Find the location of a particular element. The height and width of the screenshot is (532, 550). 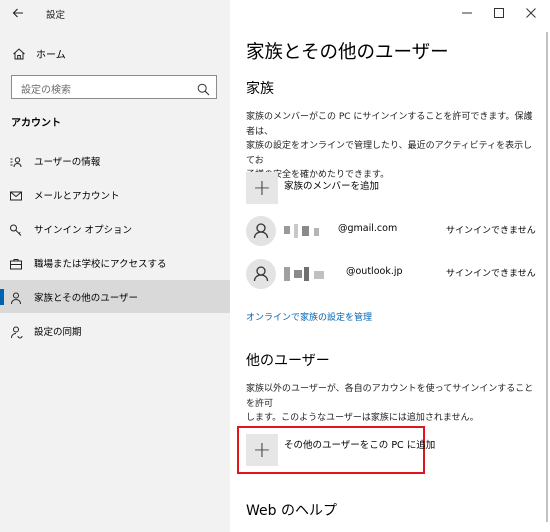

other-users-description-line: します。このようなユーザーは家族には追加されません。 is located at coordinates (362, 418).